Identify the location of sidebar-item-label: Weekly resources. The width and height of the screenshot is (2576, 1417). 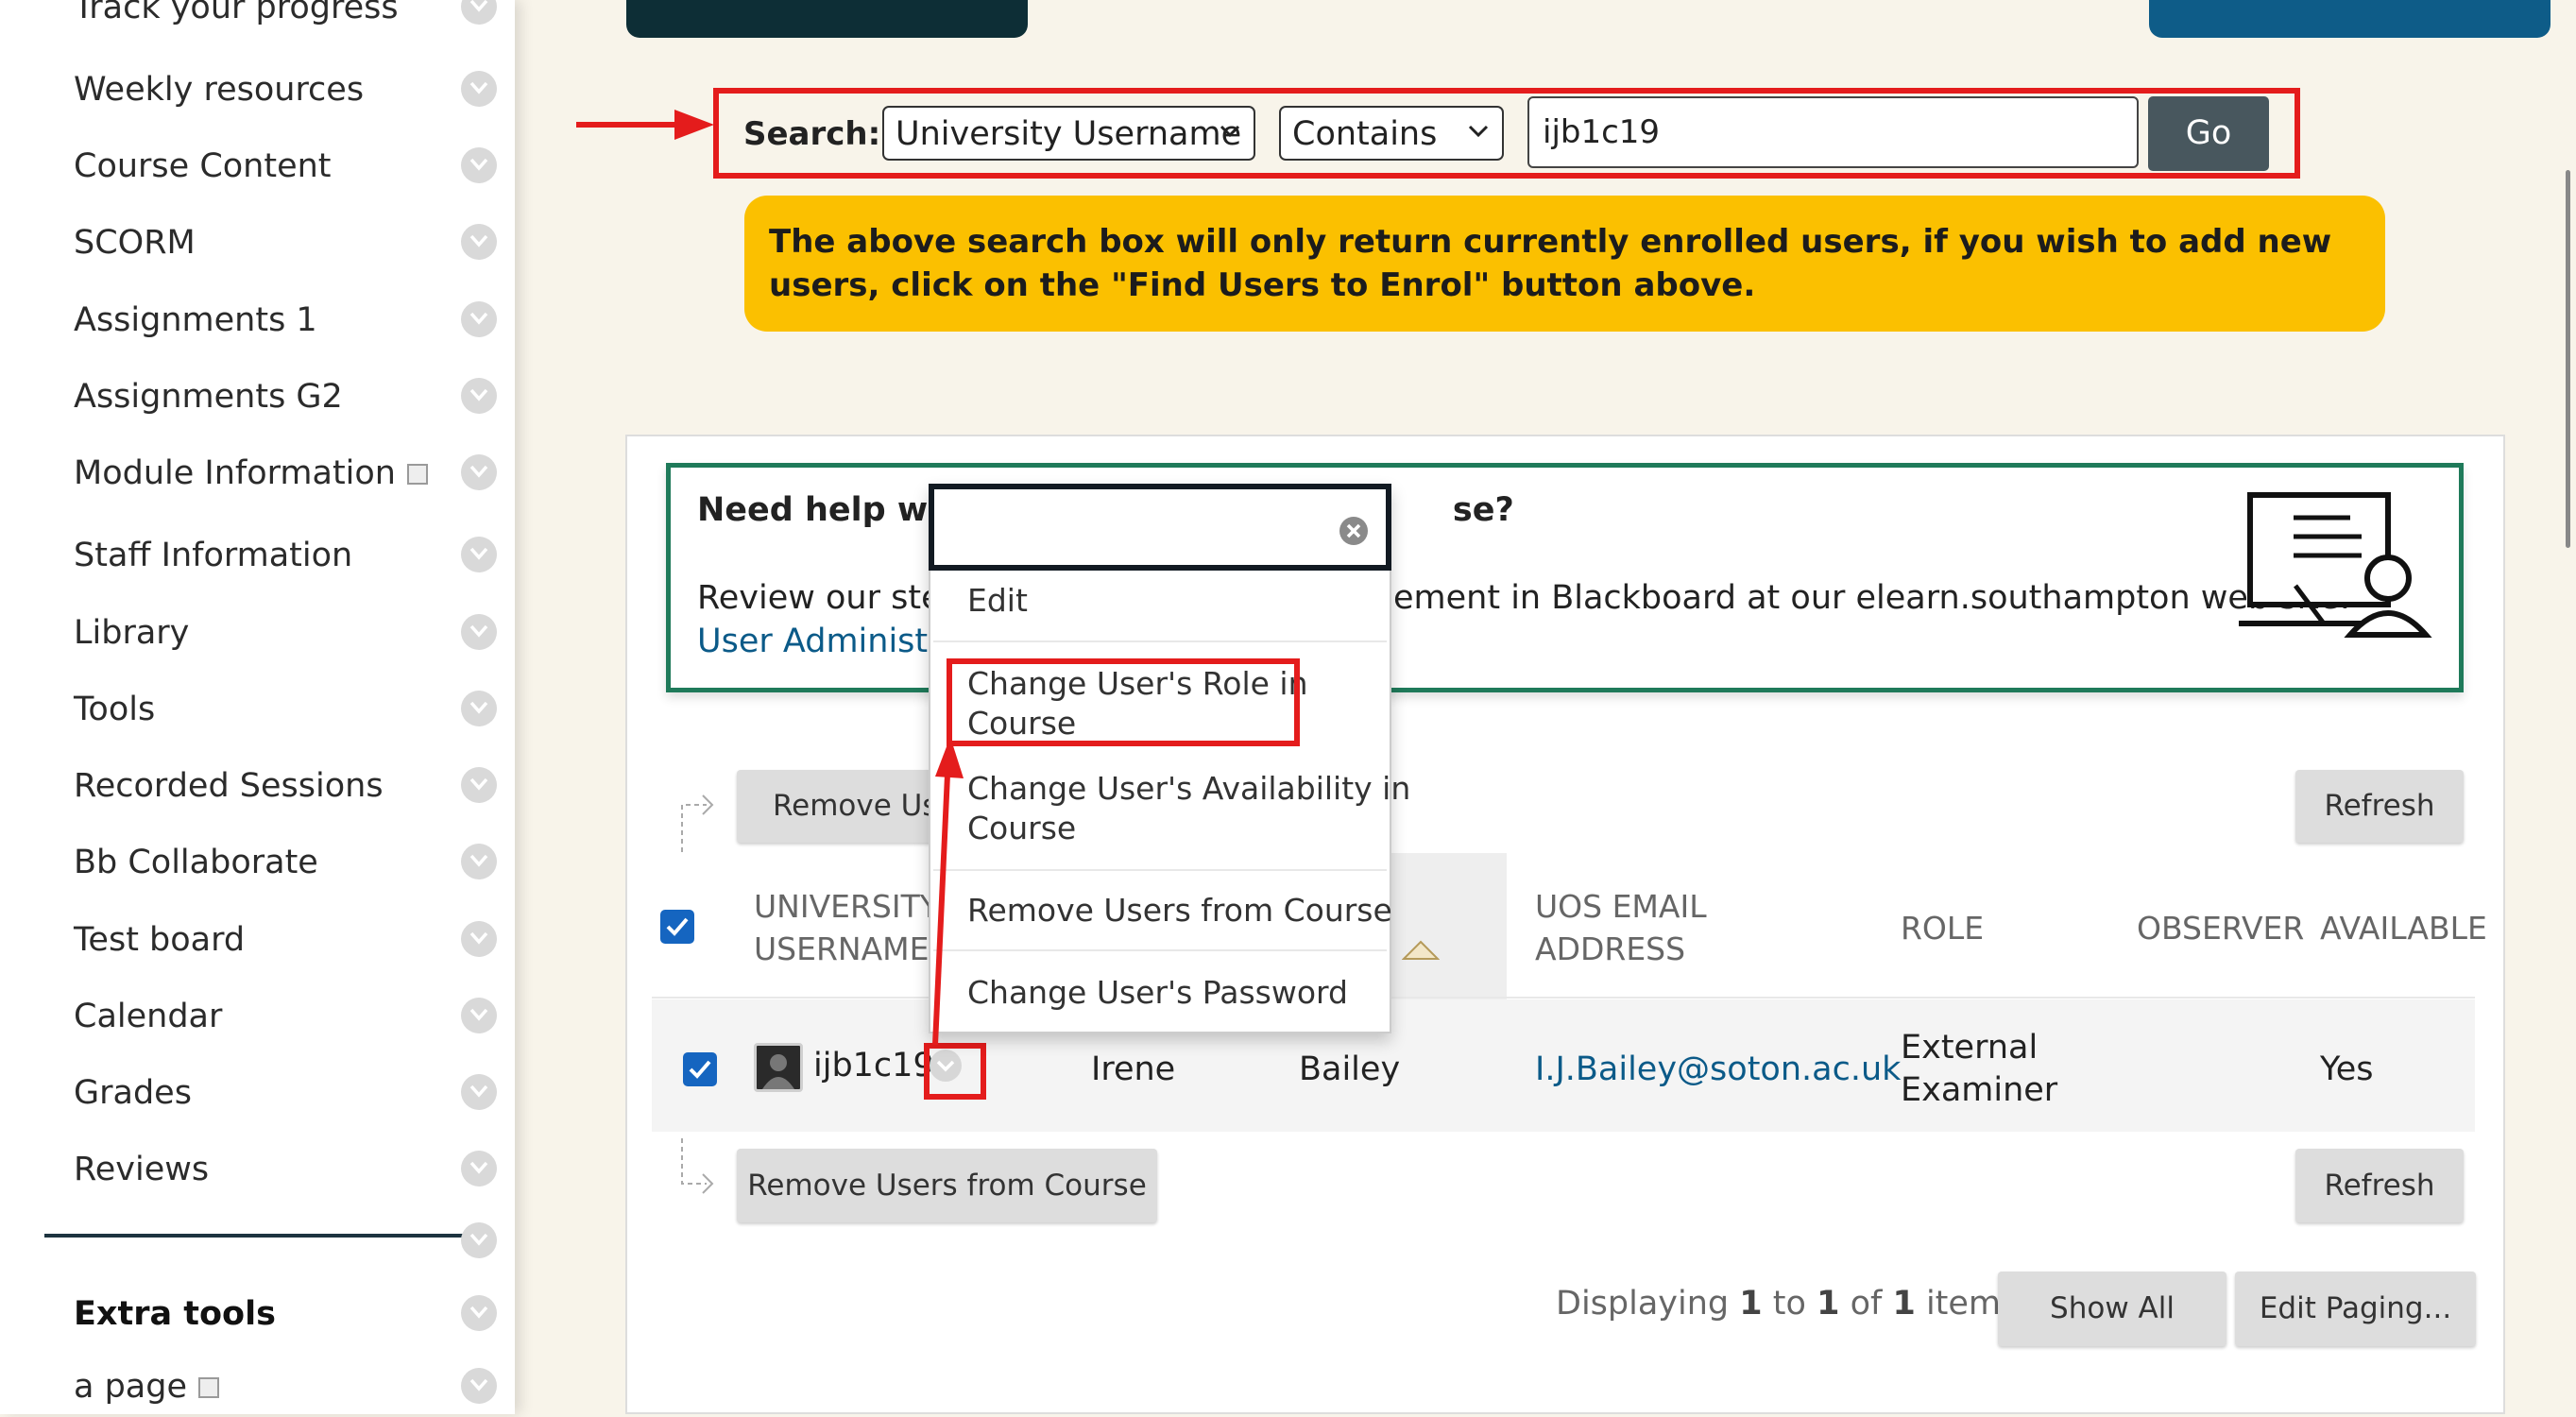
(219, 90).